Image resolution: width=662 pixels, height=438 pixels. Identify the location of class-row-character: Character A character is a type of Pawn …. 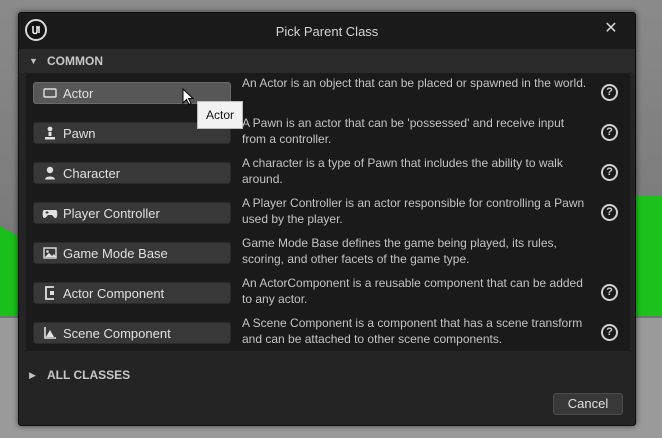
(328, 173).